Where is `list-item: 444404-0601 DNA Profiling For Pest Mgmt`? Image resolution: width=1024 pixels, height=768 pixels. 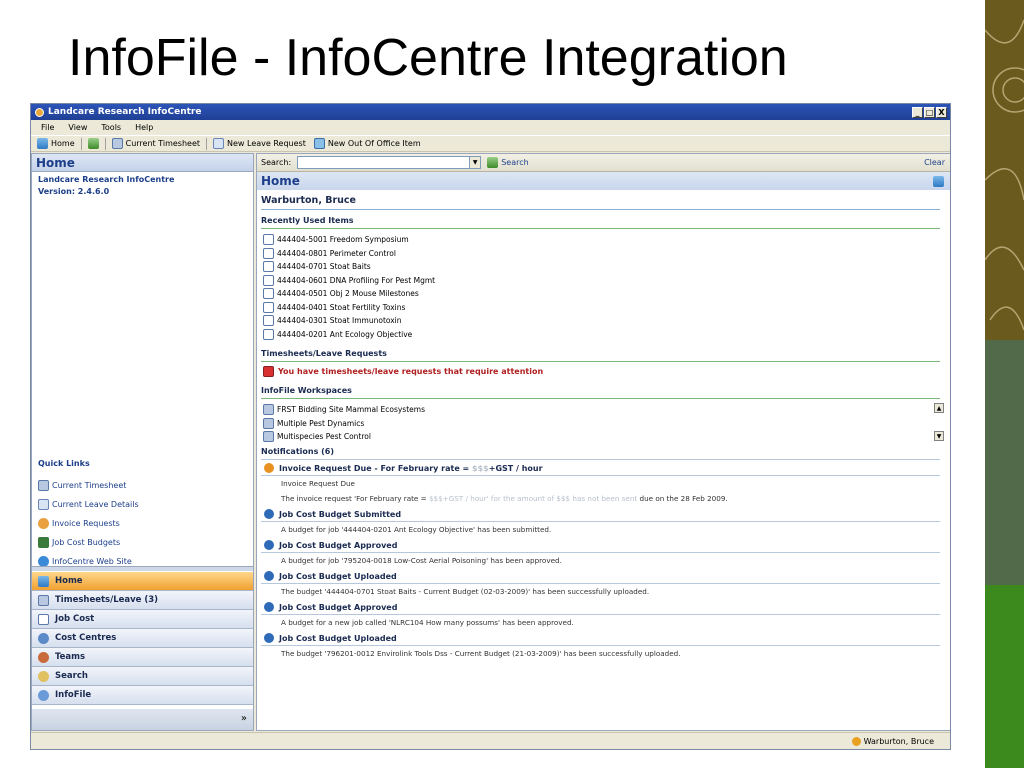 list-item: 444404-0601 DNA Profiling For Pest Mgmt is located at coordinates (601, 281).